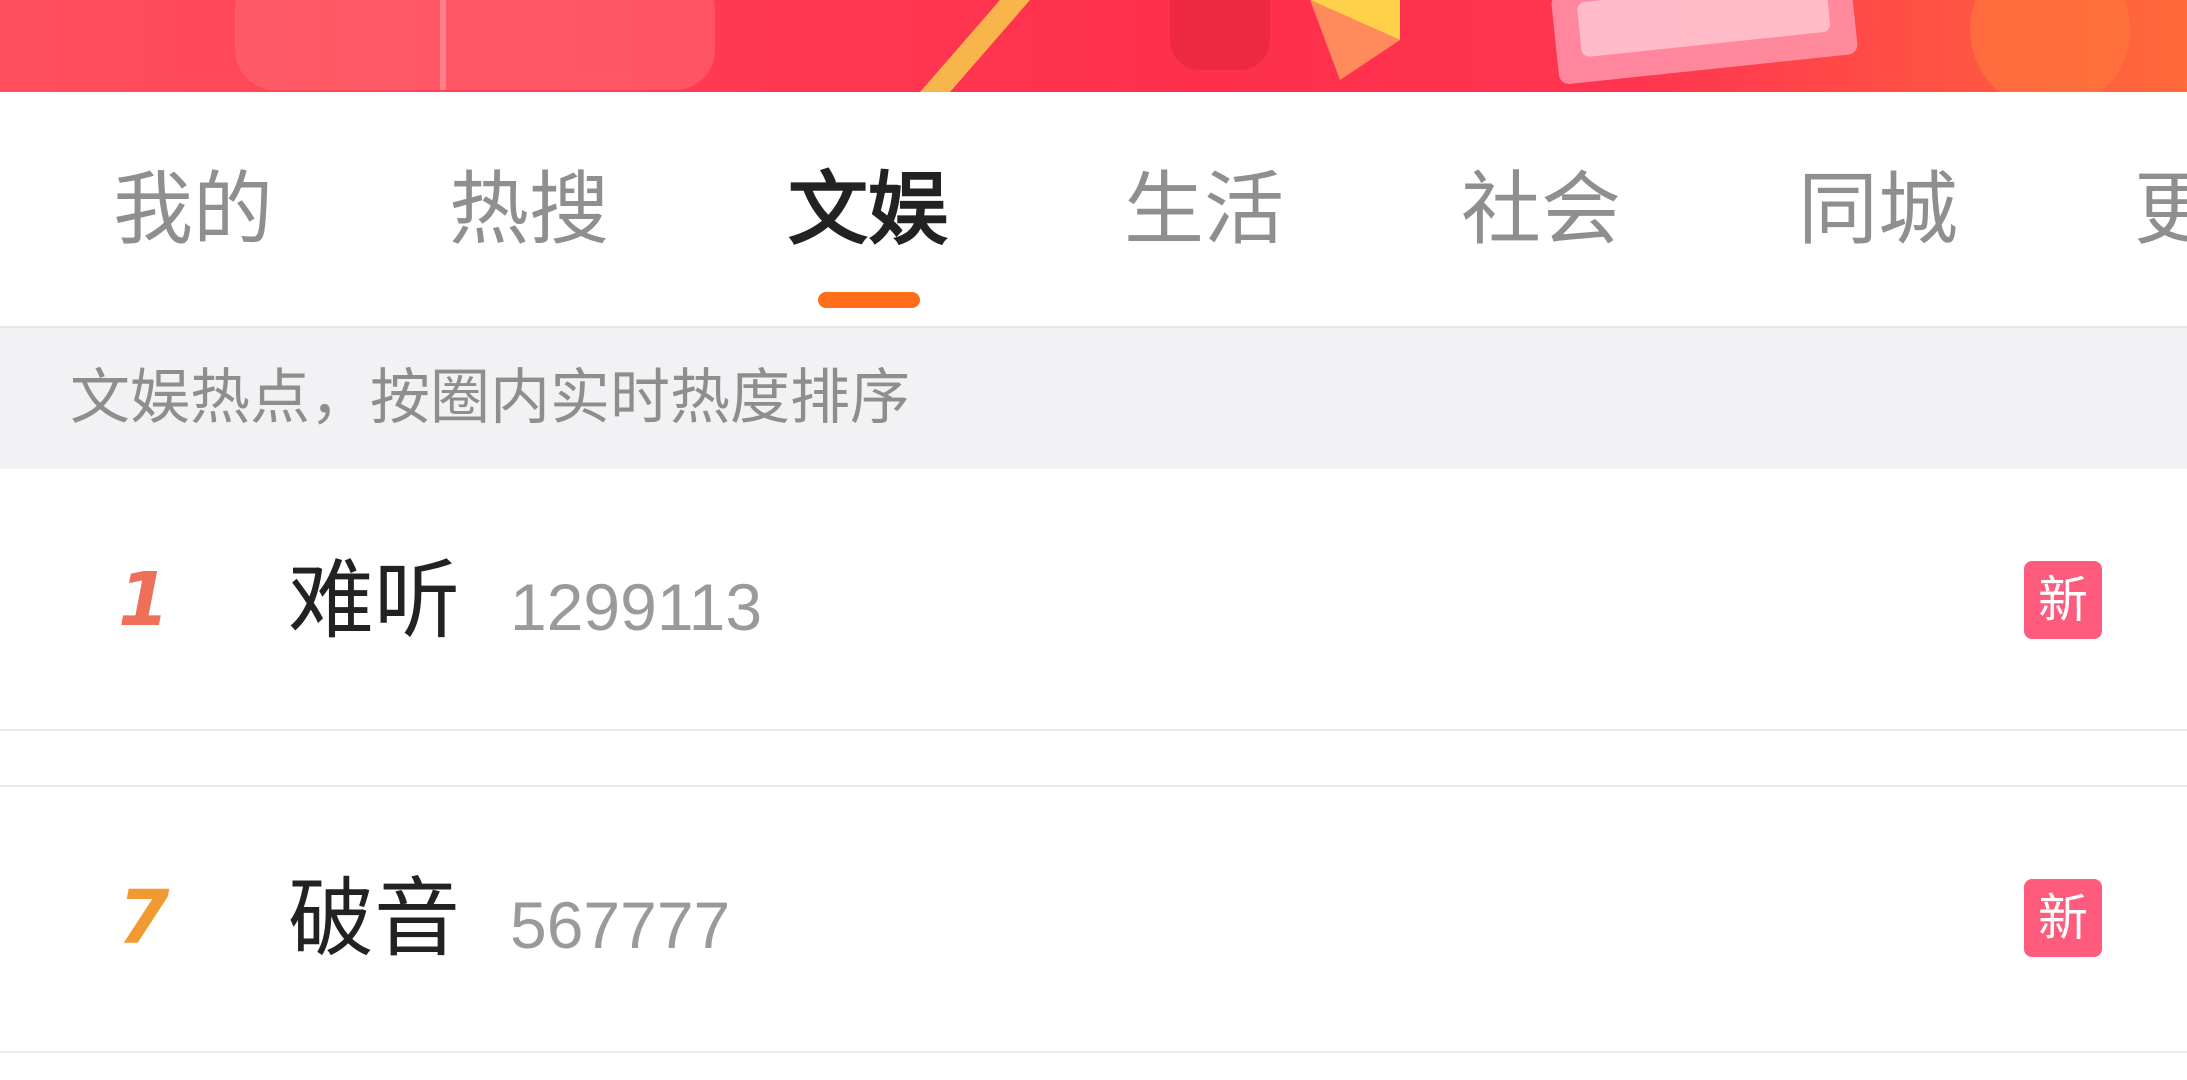 Image resolution: width=2187 pixels, height=1080 pixels. I want to click on list-divider, so click(1093, 759).